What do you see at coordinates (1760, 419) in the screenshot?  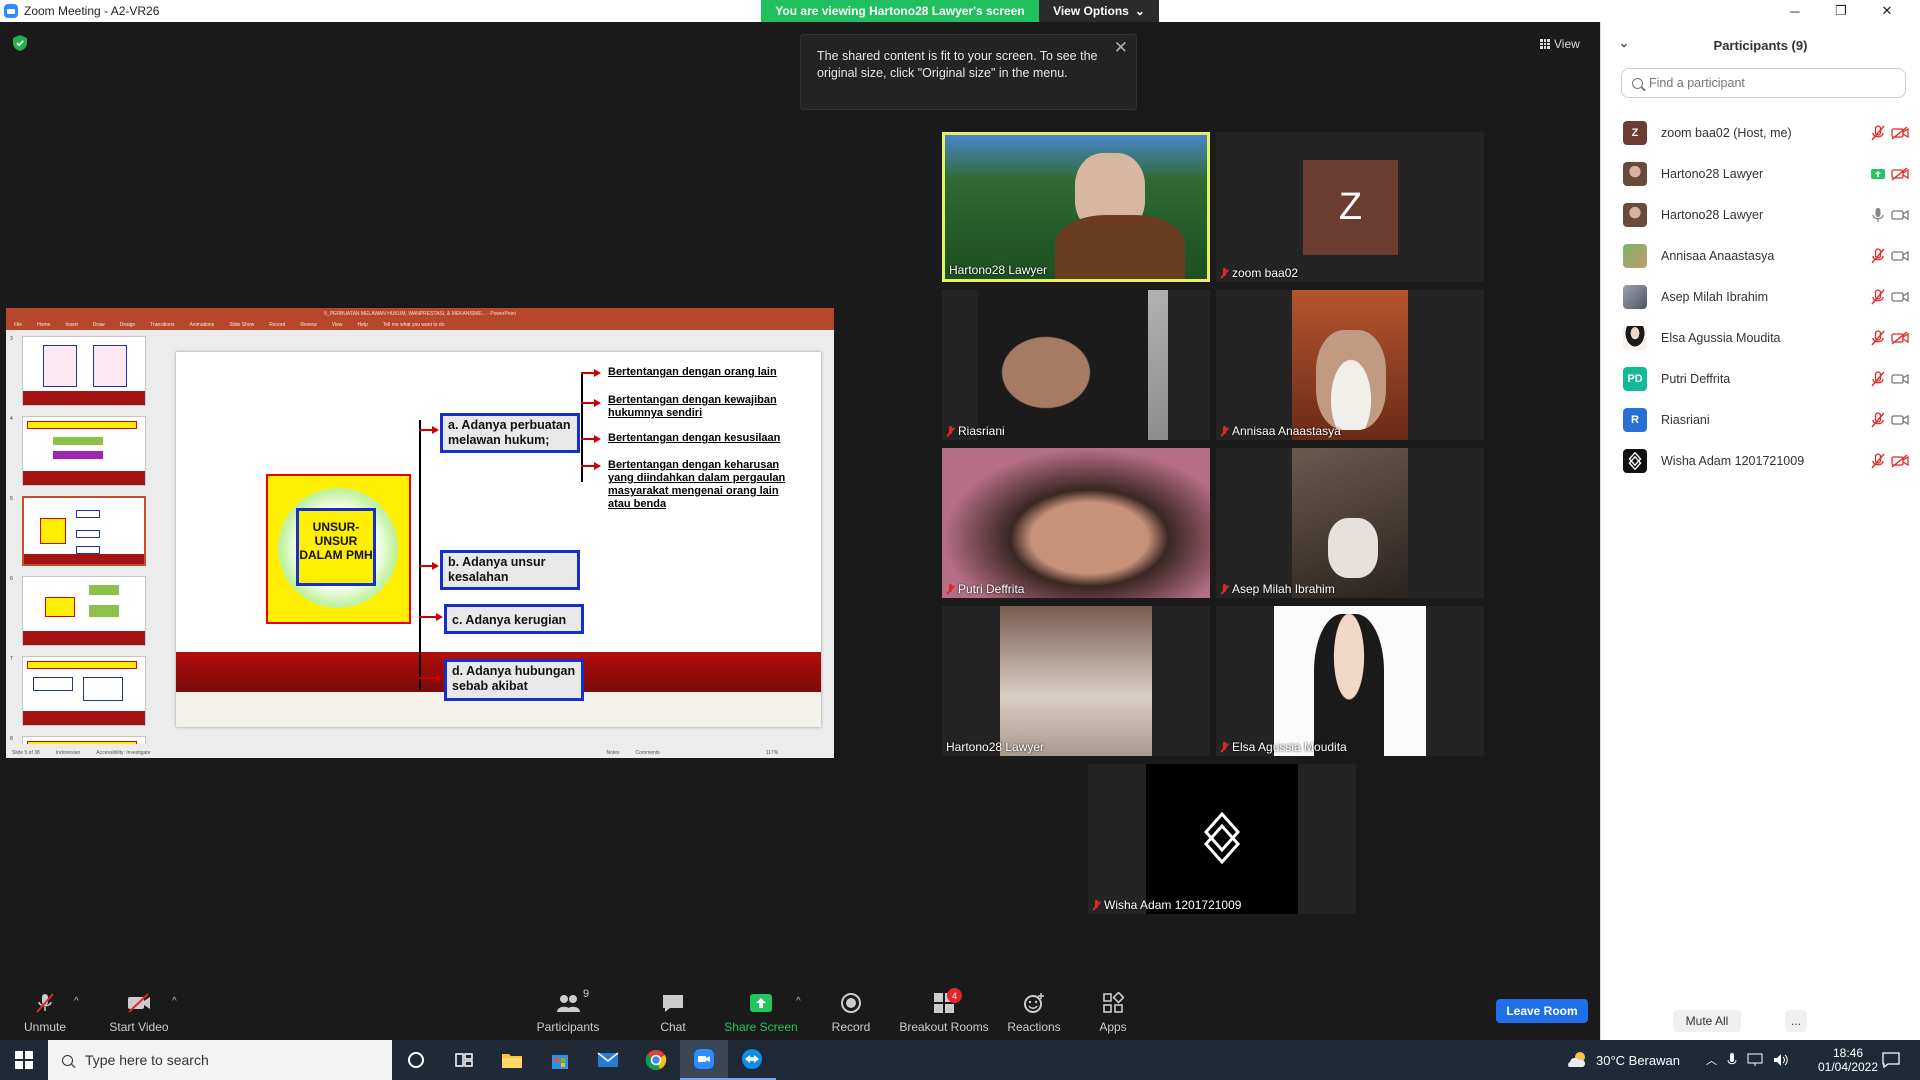 I see `participant-row: R Riasriani` at bounding box center [1760, 419].